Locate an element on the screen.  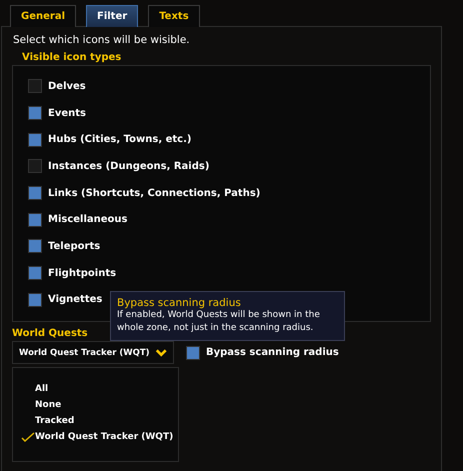
checkbox-label: Links (Shortcuts, Connections, Paths) is located at coordinates (154, 193).